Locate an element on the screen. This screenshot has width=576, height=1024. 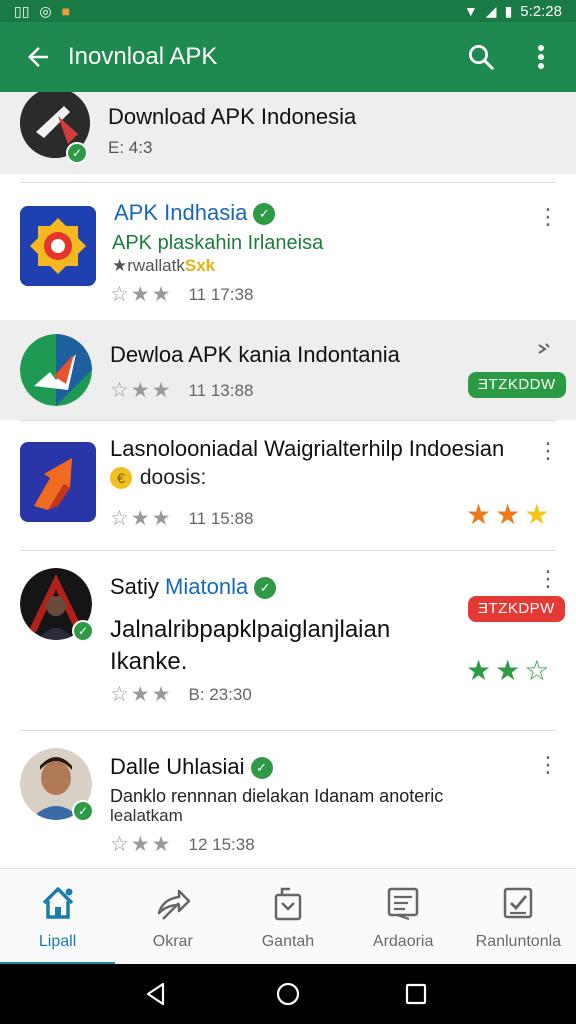
notification-icon: ▯▯ is located at coordinates (22, 11).